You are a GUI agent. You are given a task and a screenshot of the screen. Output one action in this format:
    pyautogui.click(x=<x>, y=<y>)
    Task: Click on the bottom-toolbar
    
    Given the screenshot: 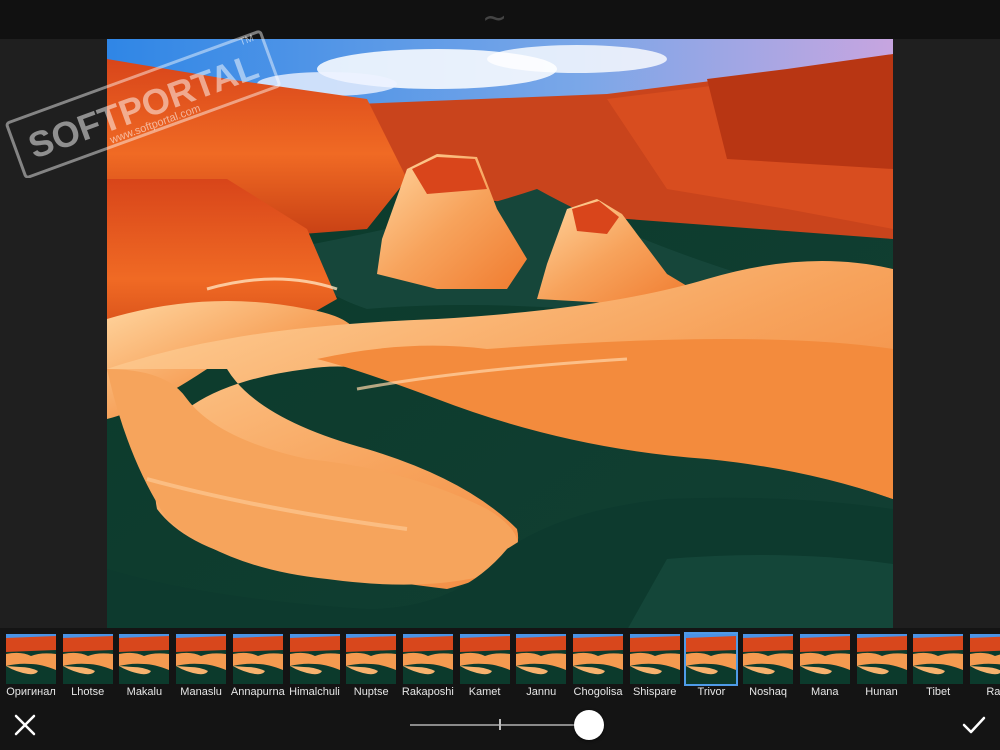 What is the action you would take?
    pyautogui.click(x=500, y=725)
    